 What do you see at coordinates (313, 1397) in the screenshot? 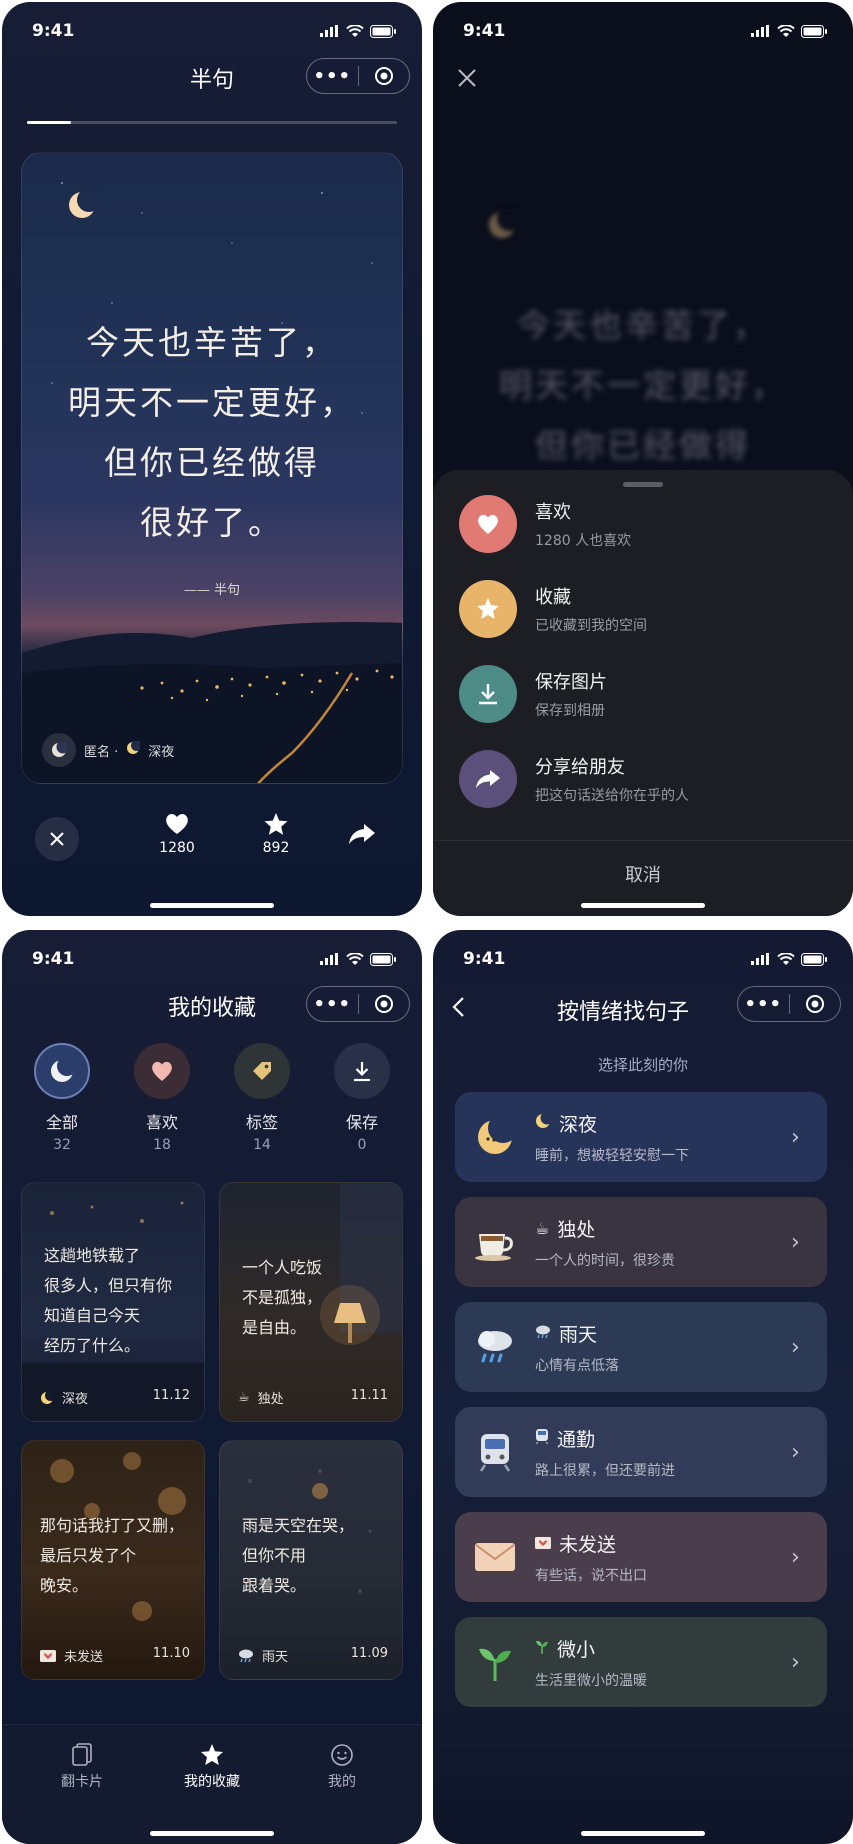
I see `card-footer: ☕ 独处 11.11` at bounding box center [313, 1397].